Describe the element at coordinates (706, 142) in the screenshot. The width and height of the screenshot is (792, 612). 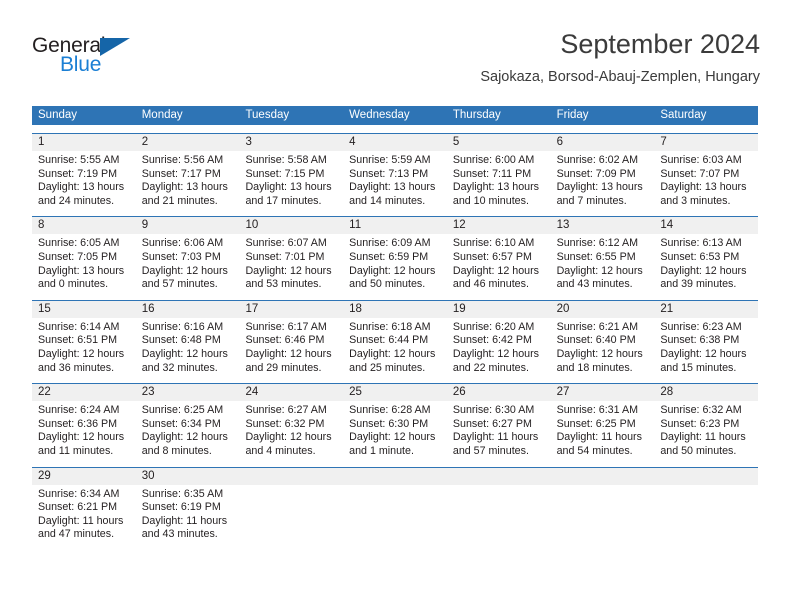
I see `day-number: 7` at that location.